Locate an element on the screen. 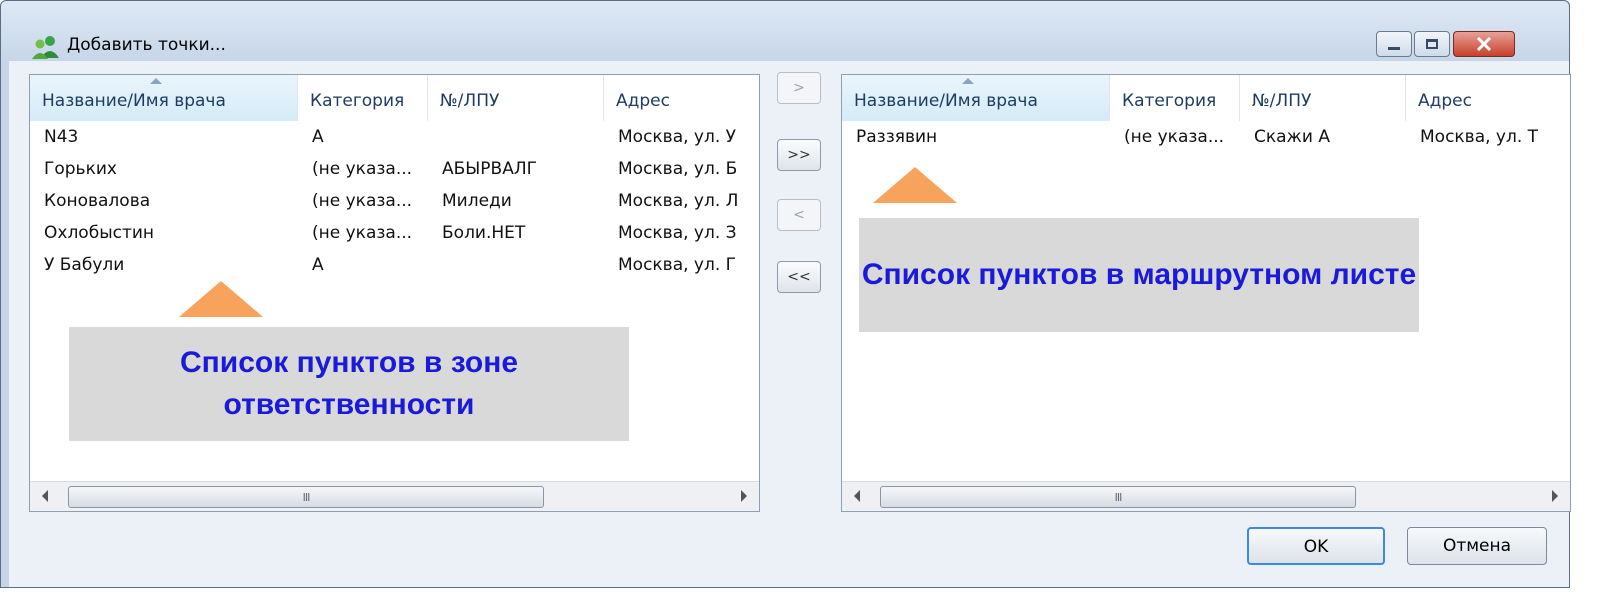 The width and height of the screenshot is (1604, 600). close-icon is located at coordinates (1484, 44).